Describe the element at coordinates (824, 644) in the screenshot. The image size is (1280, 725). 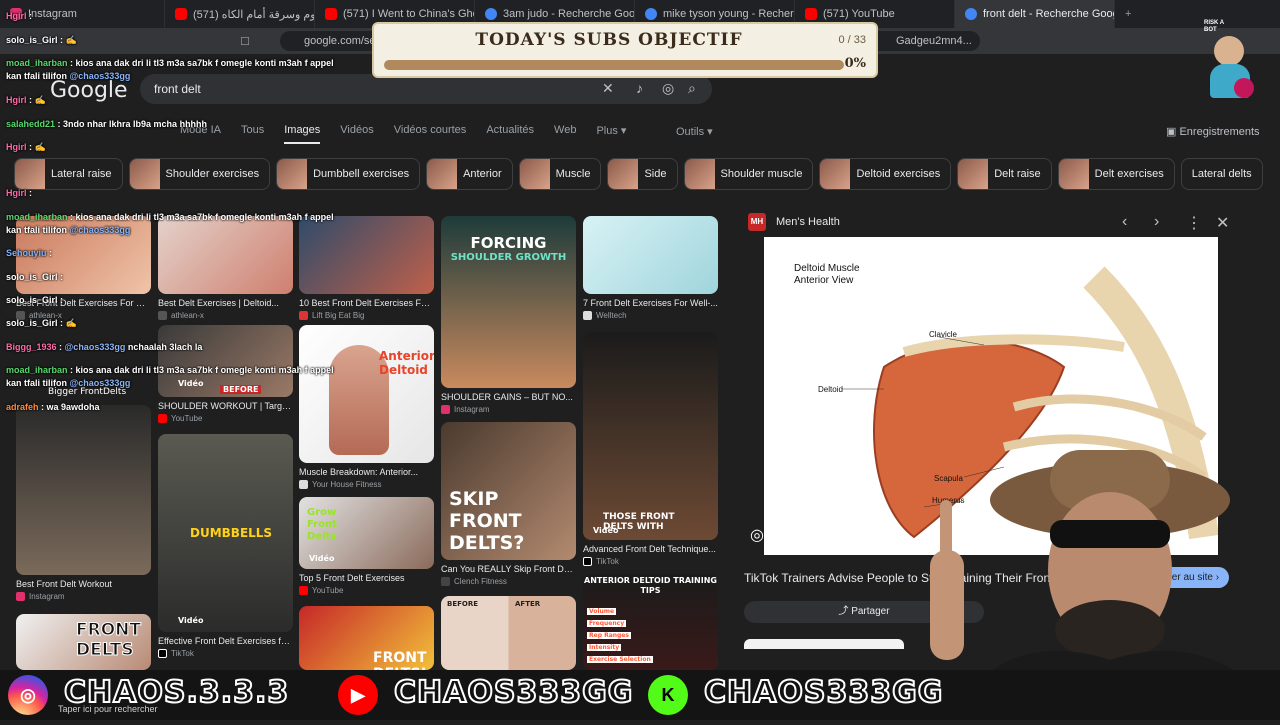
I see `related-image` at that location.